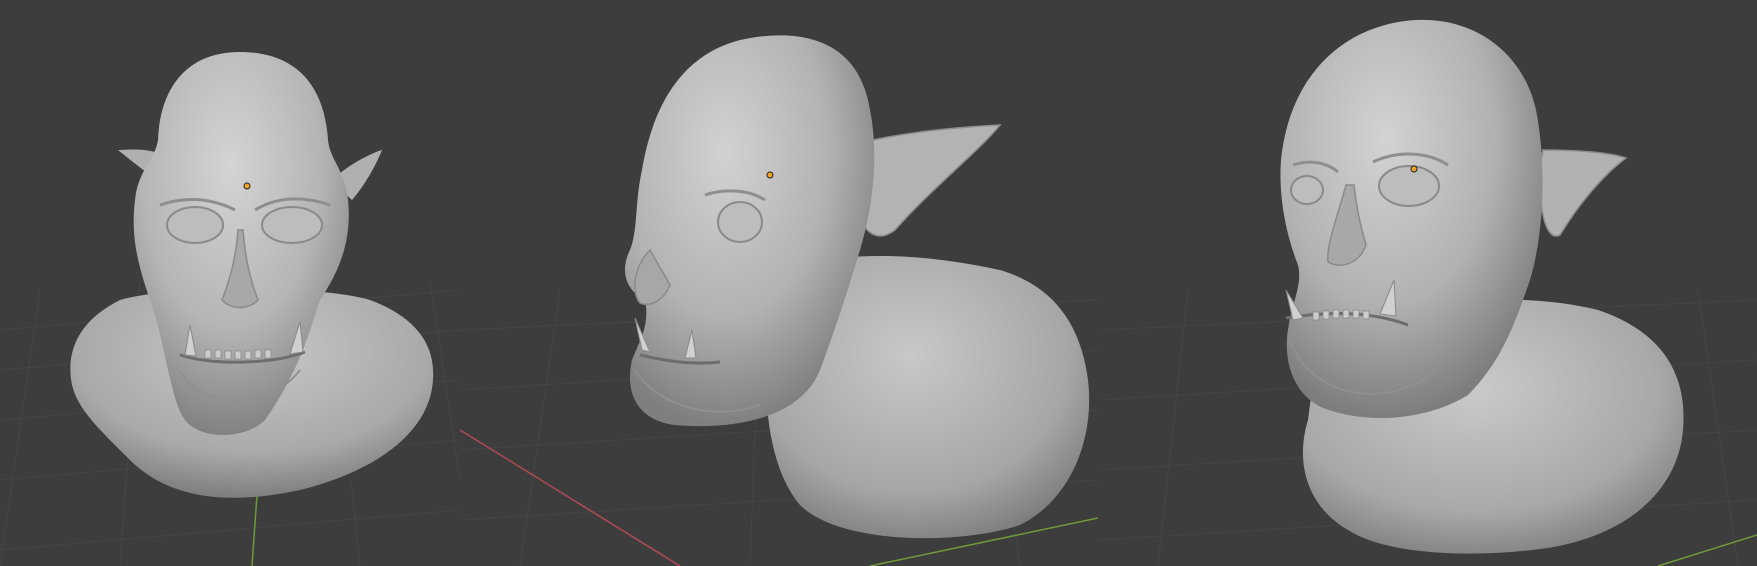 The height and width of the screenshot is (566, 1757). I want to click on ear, so click(1583, 193).